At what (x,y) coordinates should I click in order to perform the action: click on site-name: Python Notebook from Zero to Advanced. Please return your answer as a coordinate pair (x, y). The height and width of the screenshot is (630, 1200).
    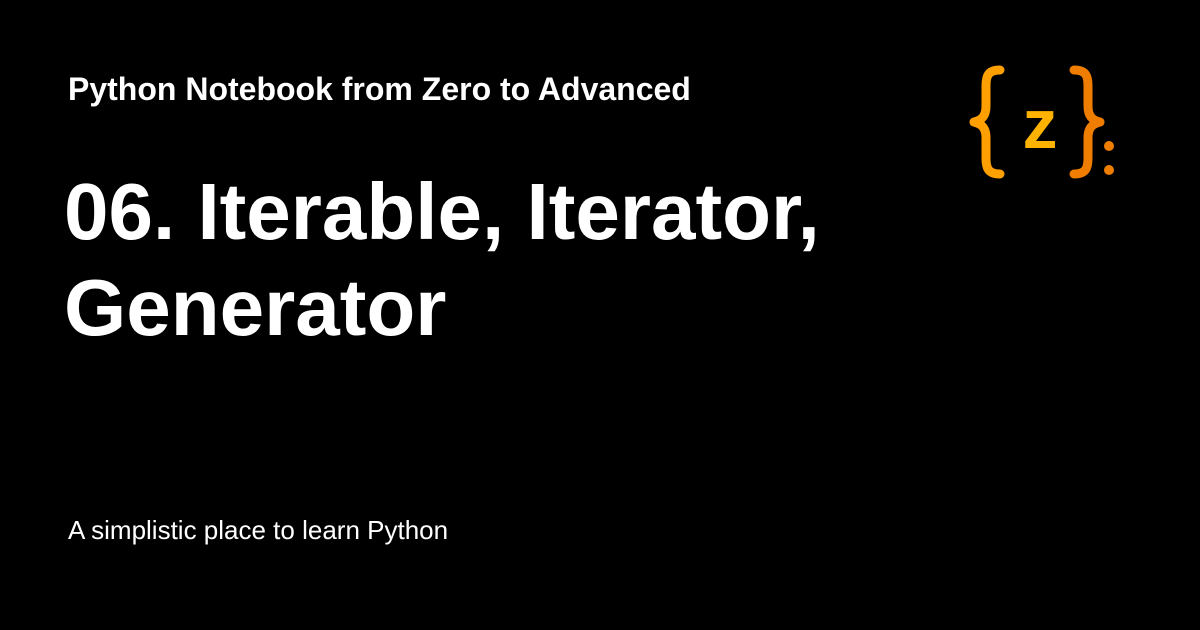
    Looking at the image, I should click on (379, 89).